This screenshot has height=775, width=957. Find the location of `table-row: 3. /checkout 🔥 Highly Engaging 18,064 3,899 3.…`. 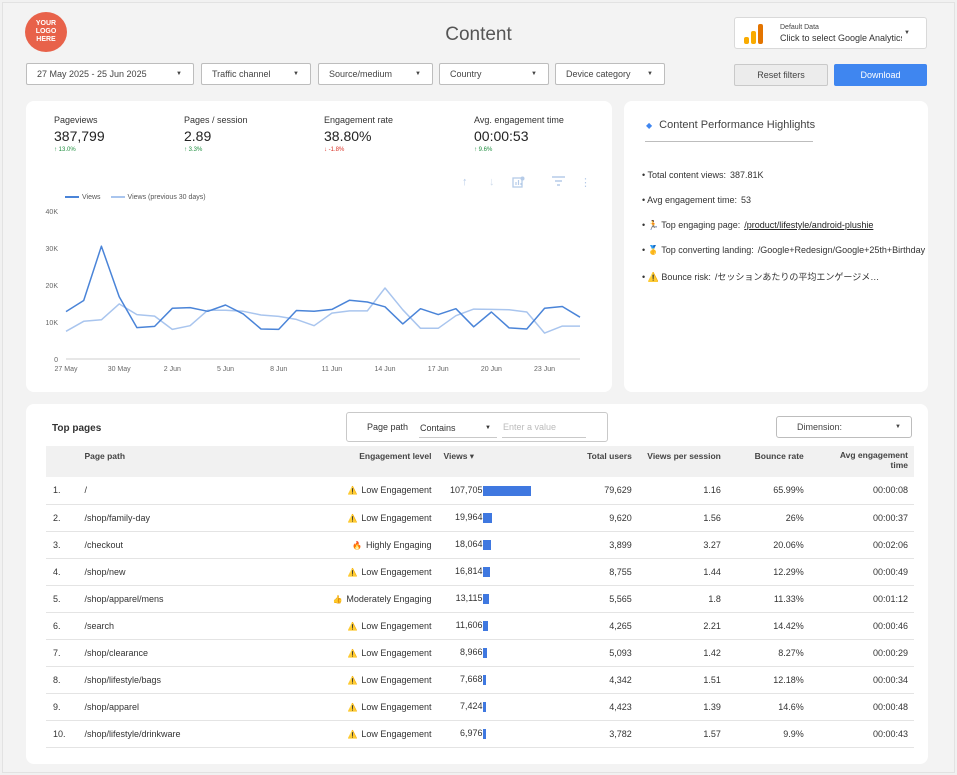

table-row: 3. /checkout 🔥 Highly Engaging 18,064 3,899 3.… is located at coordinates (480, 544).